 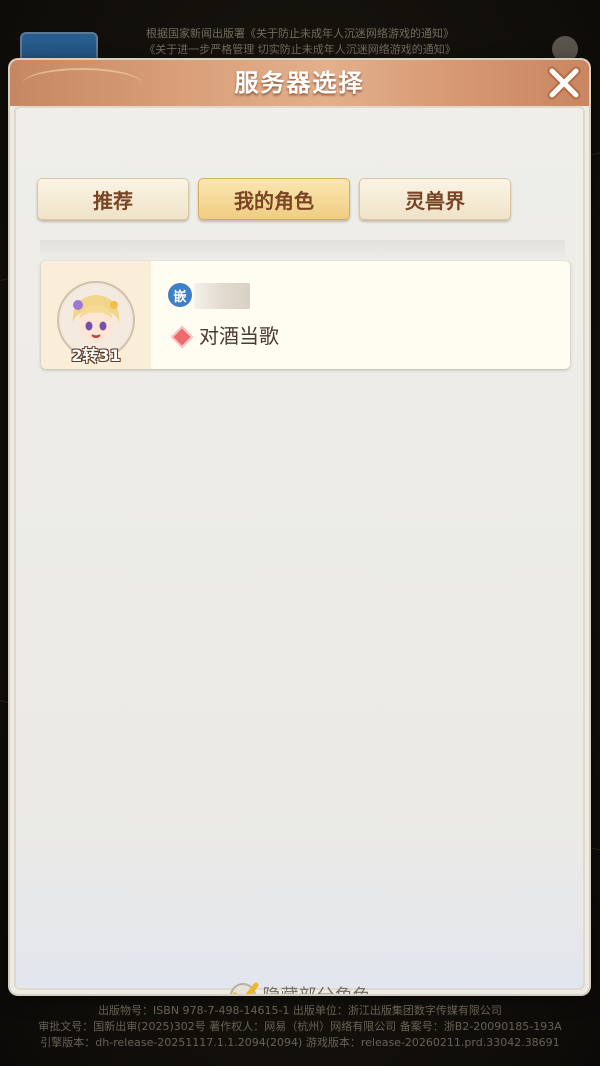 I want to click on tab-label: 灵兽界, so click(x=435, y=200).